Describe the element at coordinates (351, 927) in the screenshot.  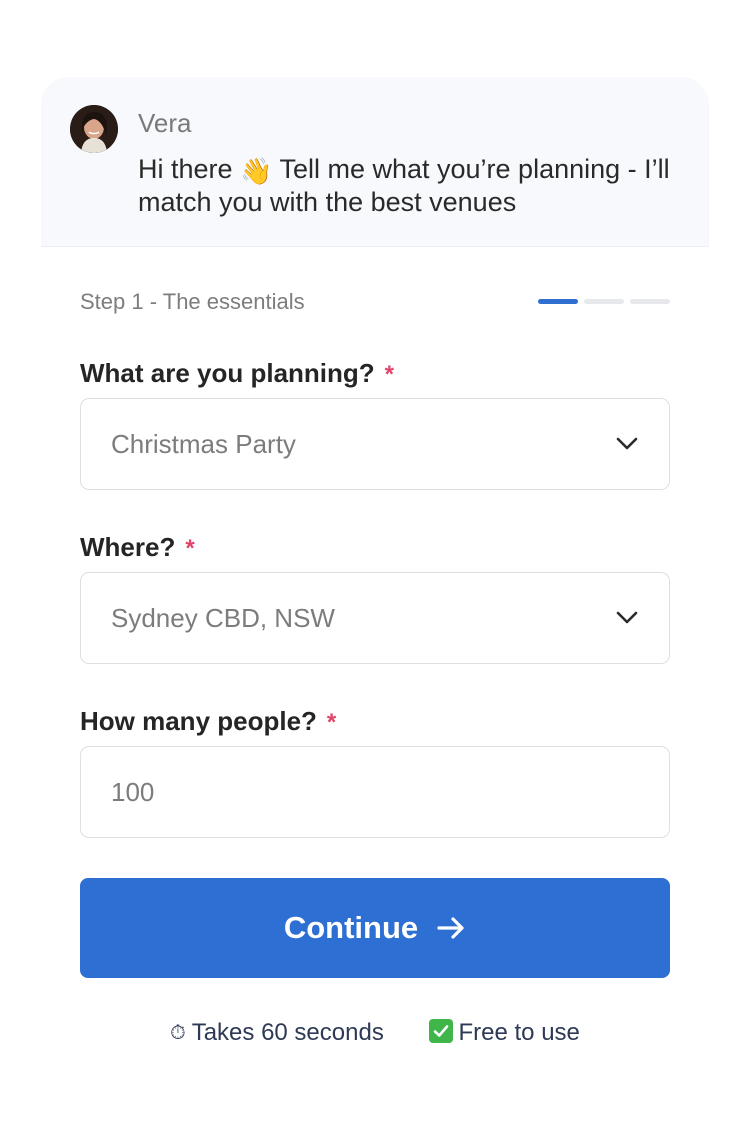
I see `continue-label: Continue` at that location.